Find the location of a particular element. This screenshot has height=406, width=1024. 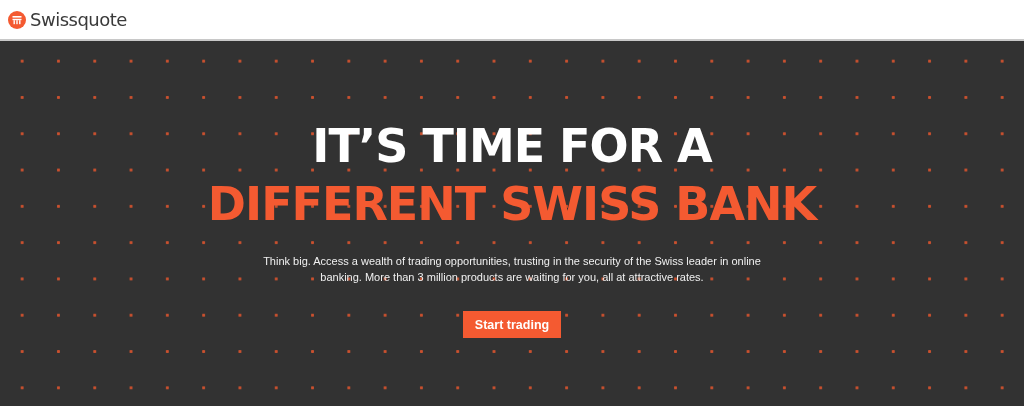

hero-description: Think big. Access a wealth of trading opportunities, trusting in the security of the Swiss leader in online banking. More than 3 million products are waiting for you, all at attractive rates. is located at coordinates (512, 269).